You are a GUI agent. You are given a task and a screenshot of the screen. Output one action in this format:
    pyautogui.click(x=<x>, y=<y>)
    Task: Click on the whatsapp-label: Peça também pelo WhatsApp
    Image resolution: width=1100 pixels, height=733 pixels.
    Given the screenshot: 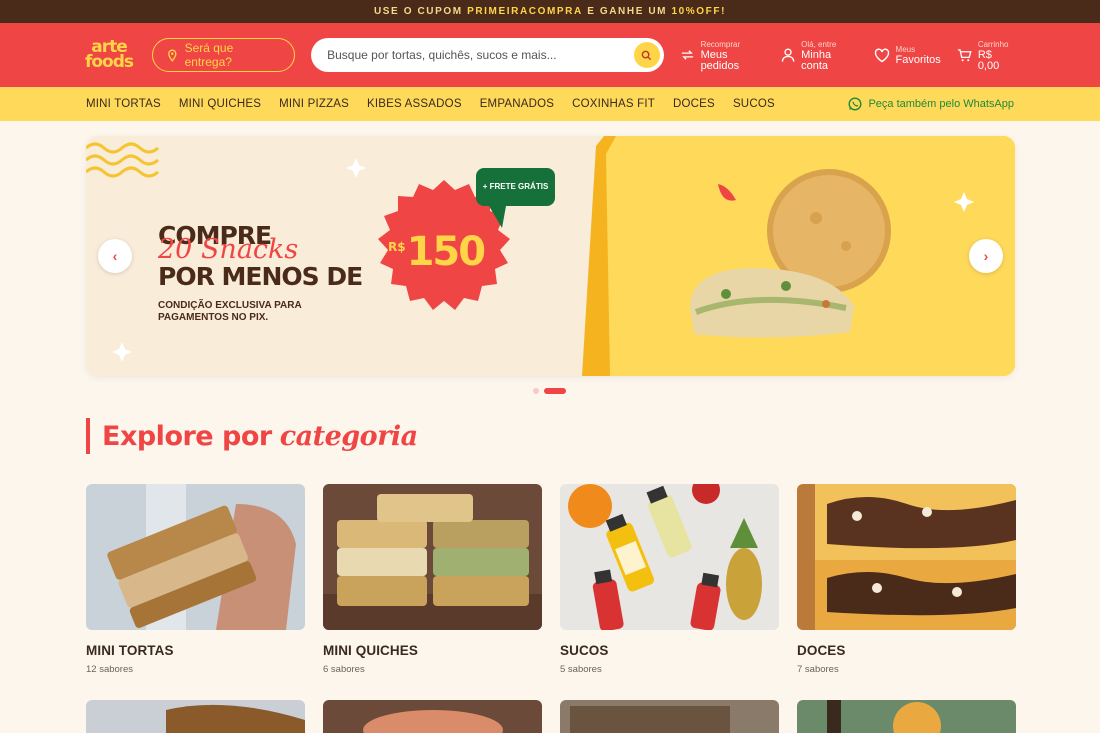 What is the action you would take?
    pyautogui.click(x=941, y=104)
    